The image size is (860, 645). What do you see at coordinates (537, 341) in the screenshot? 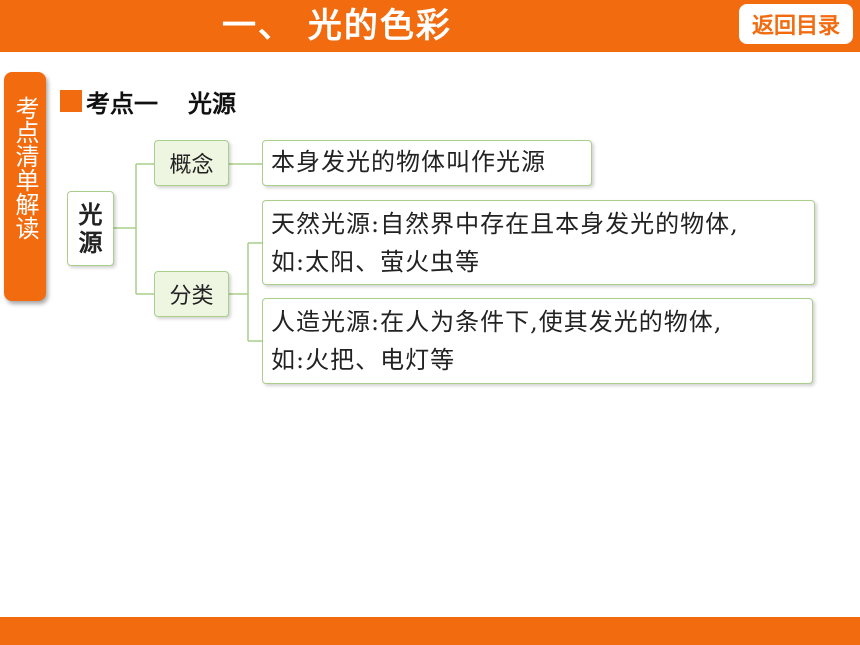
I see `artificial-light-source: 人造光源:在人为条件下,使其发光的物体, 如:火把、电灯等` at bounding box center [537, 341].